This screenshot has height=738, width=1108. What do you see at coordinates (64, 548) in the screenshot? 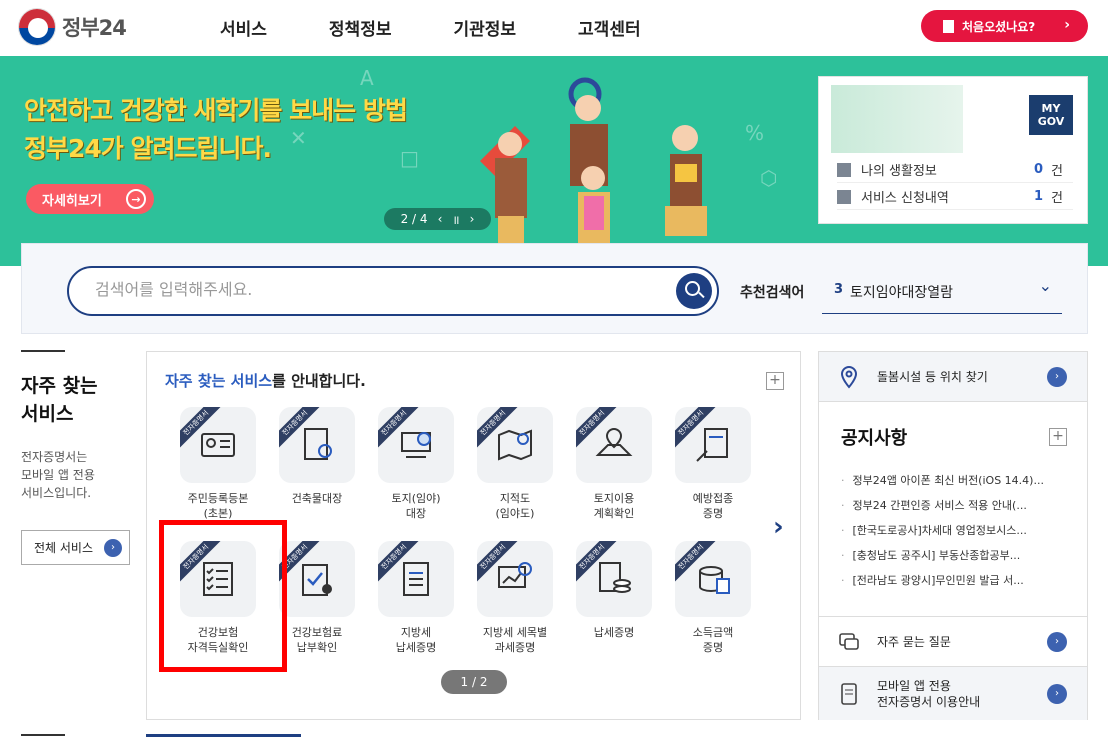
I see `all-services-label: 전체 서비스` at bounding box center [64, 548].